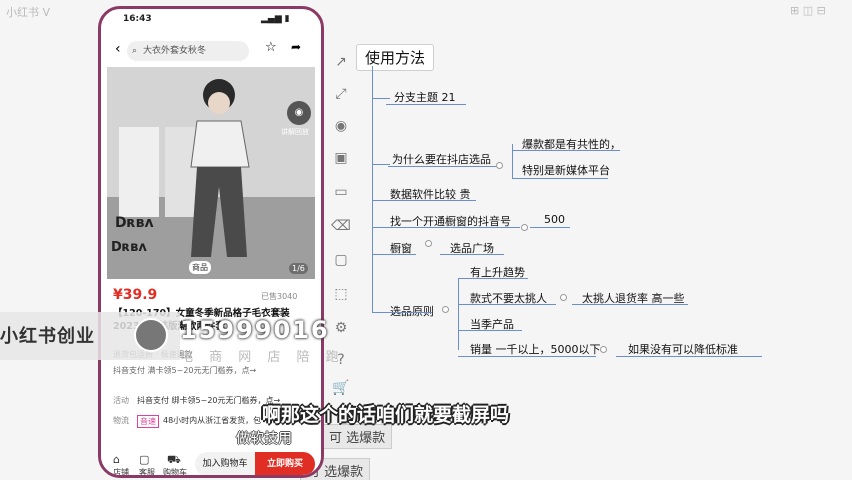 The image size is (852, 480). Describe the element at coordinates (118, 49) in the screenshot. I see `back-icon: ‹` at that location.